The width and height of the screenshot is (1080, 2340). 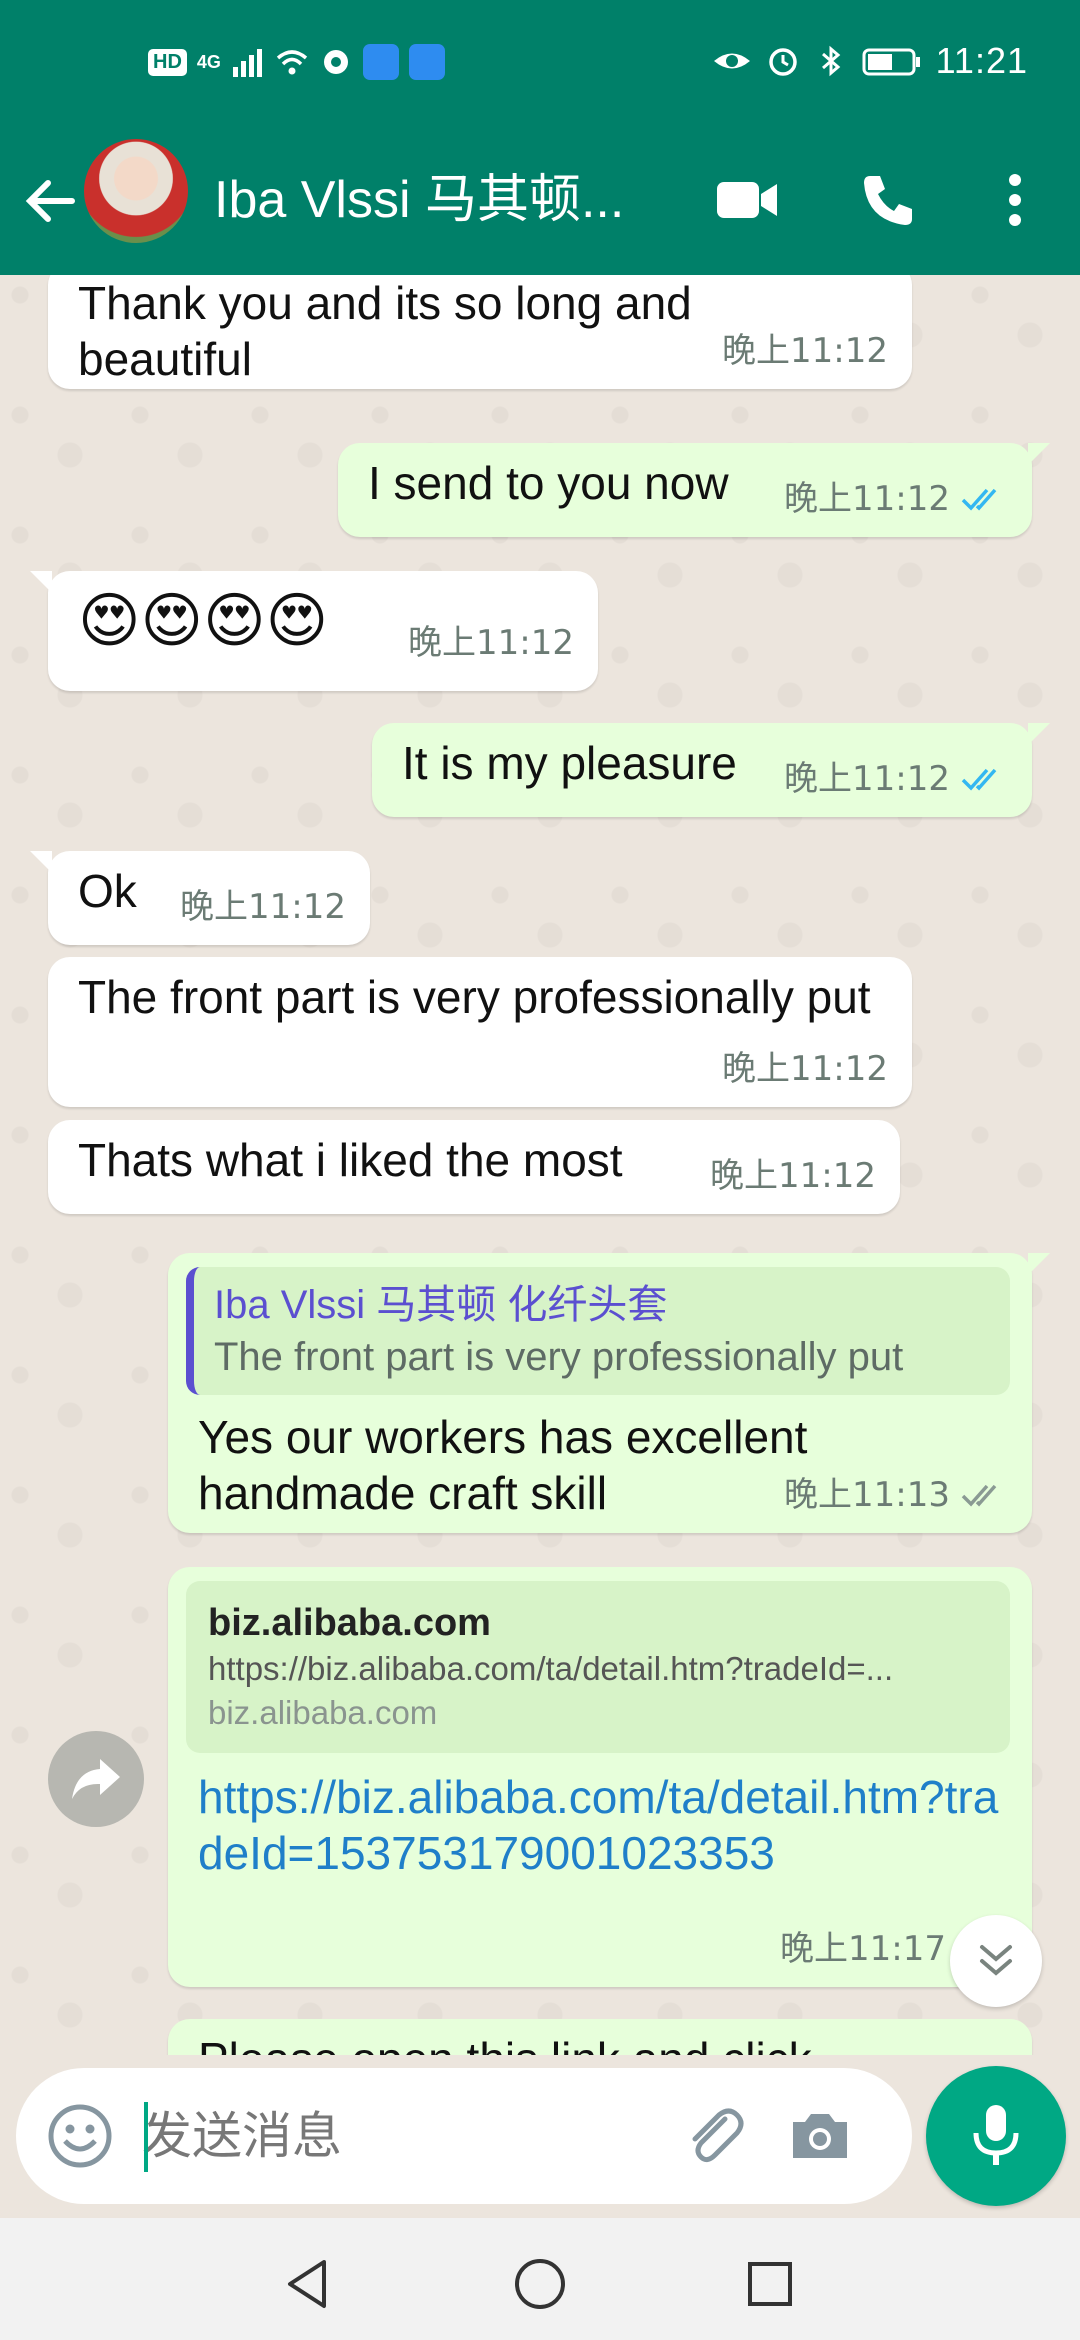 I want to click on message-composer, so click(x=464, y=2136).